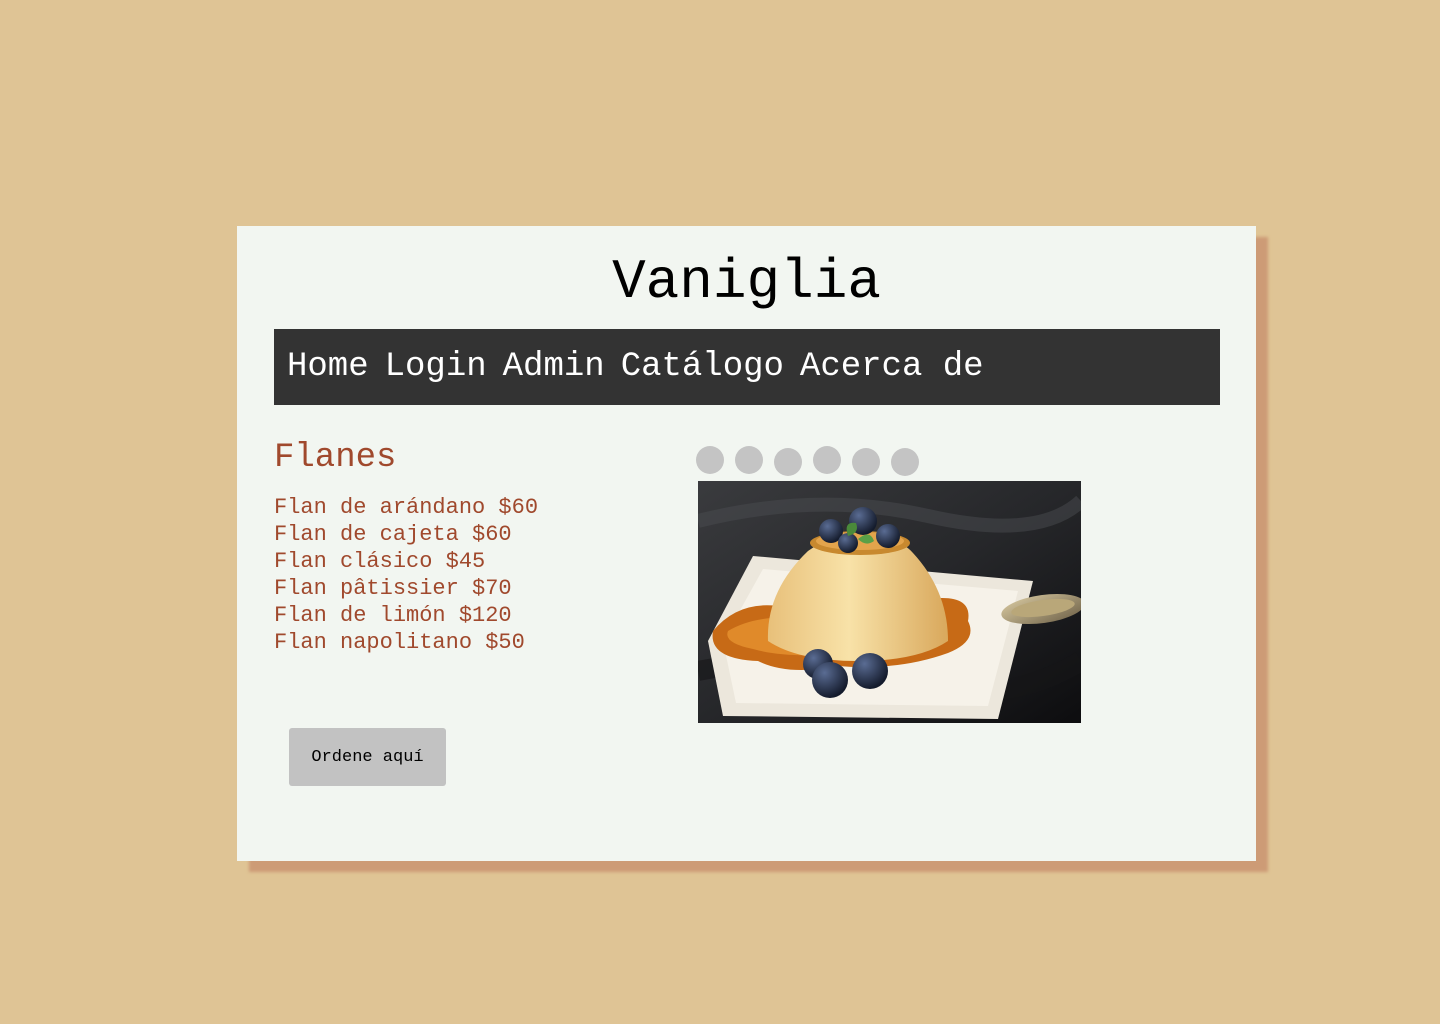 The image size is (1440, 1024). What do you see at coordinates (746, 282) in the screenshot?
I see `site-title: Vaniglia` at bounding box center [746, 282].